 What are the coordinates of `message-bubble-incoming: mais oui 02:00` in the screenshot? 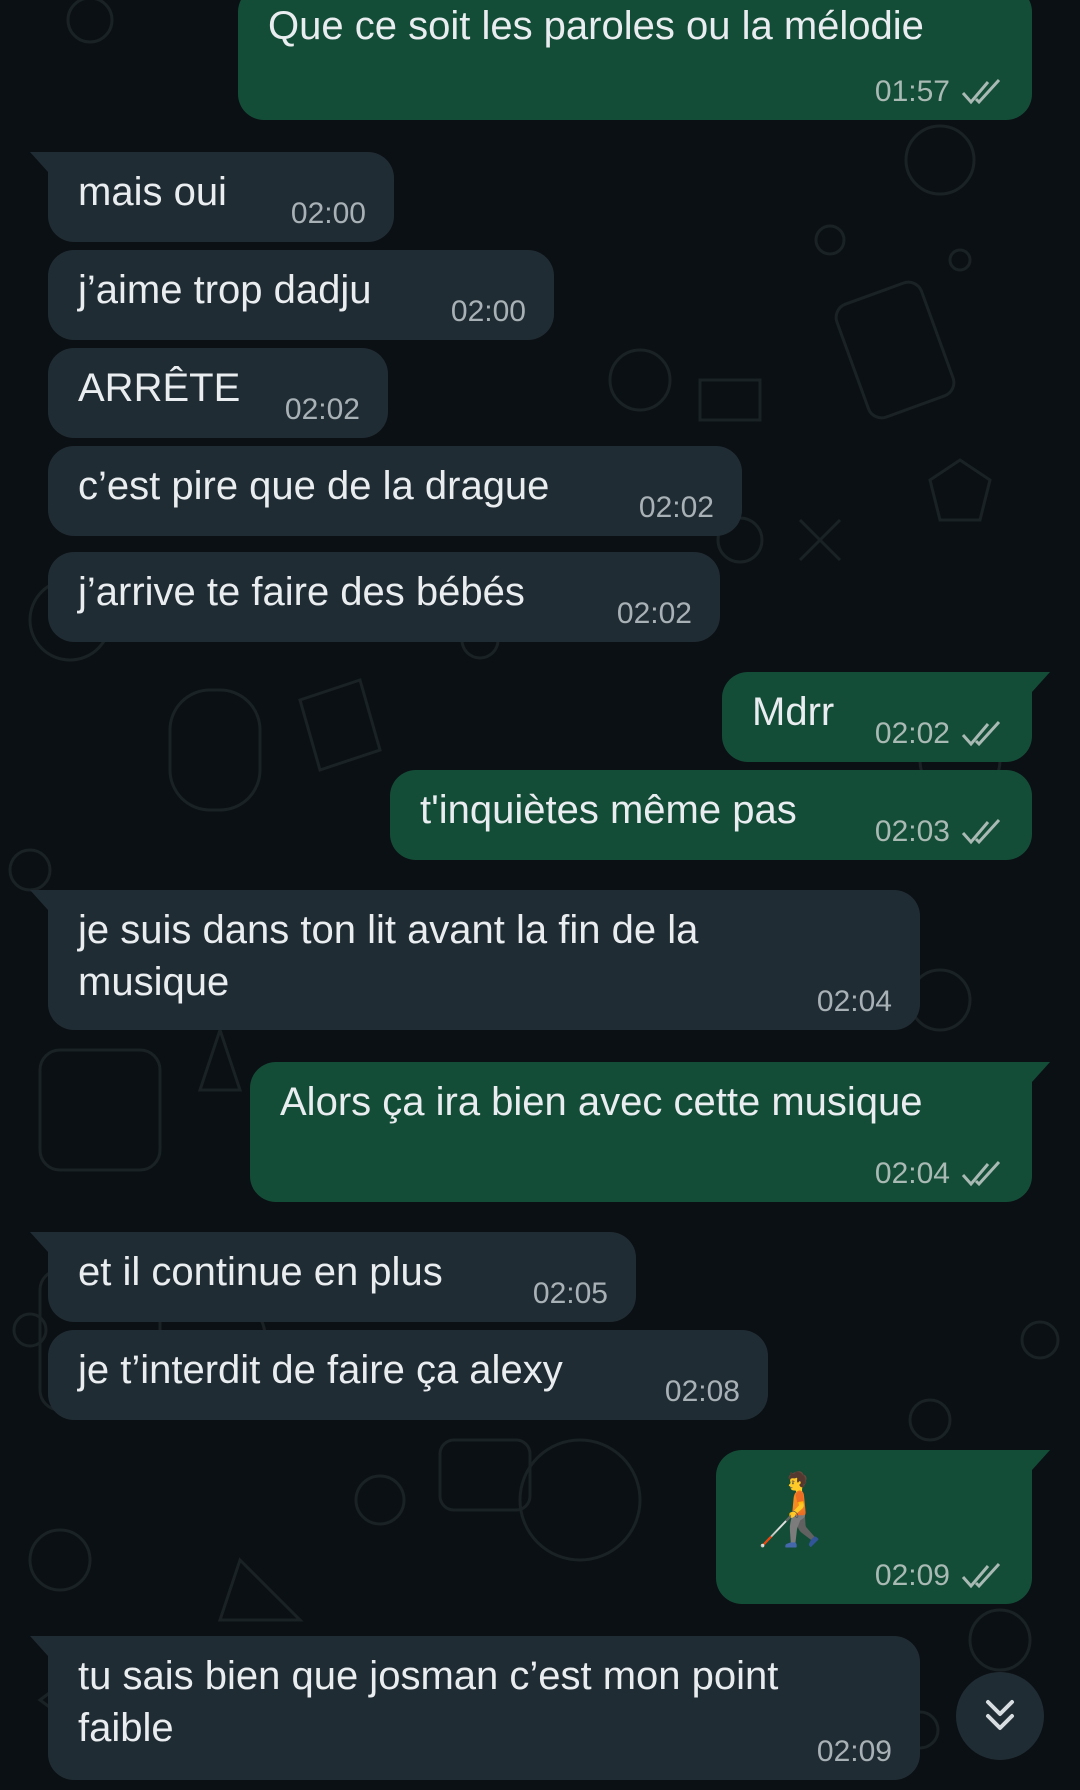 It's located at (212, 197).